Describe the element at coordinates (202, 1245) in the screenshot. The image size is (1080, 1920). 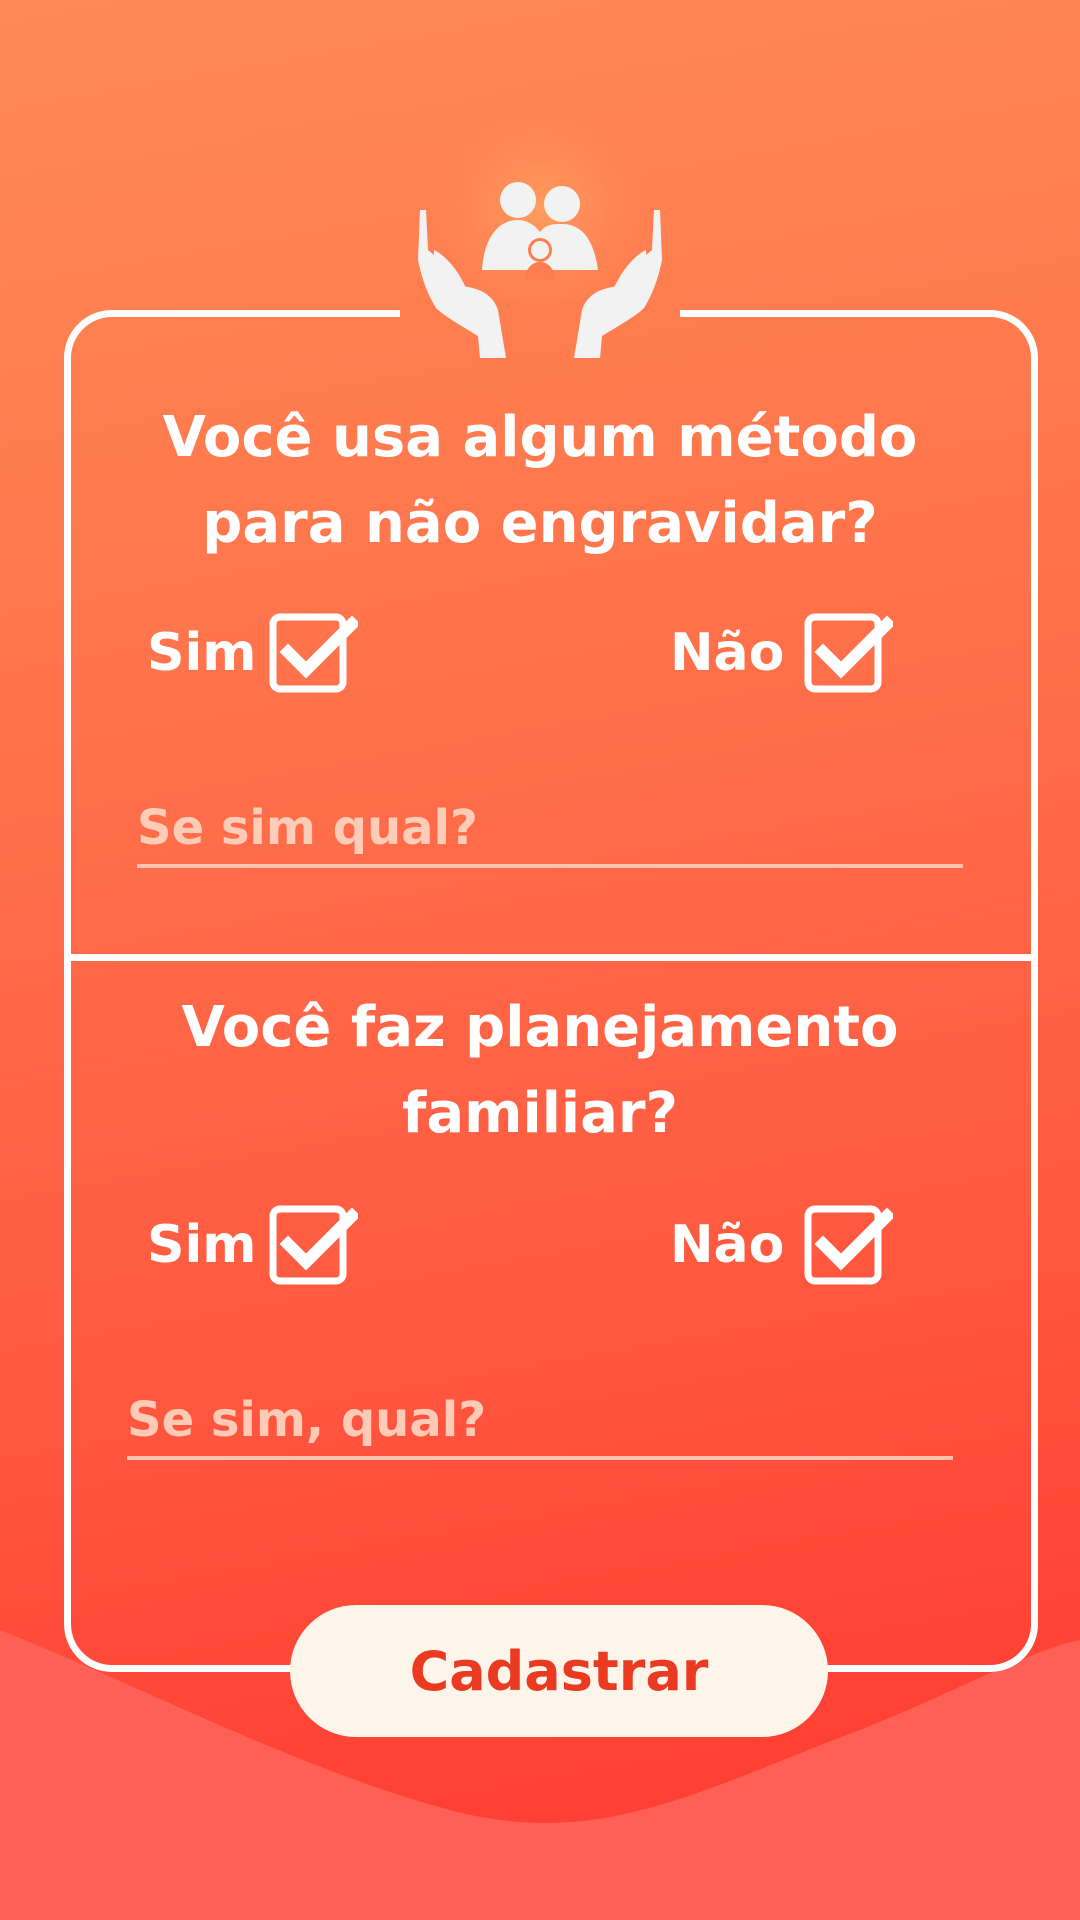
I see `q2-option-yes-label: Sim` at that location.